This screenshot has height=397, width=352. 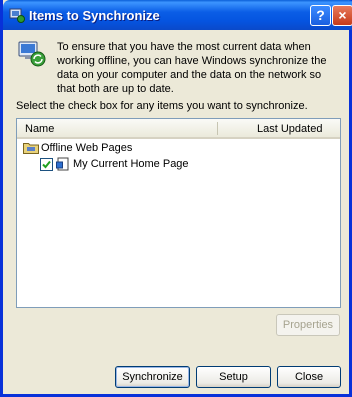 What do you see at coordinates (87, 148) in the screenshot?
I see `list-item-label: Offline Web Pages` at bounding box center [87, 148].